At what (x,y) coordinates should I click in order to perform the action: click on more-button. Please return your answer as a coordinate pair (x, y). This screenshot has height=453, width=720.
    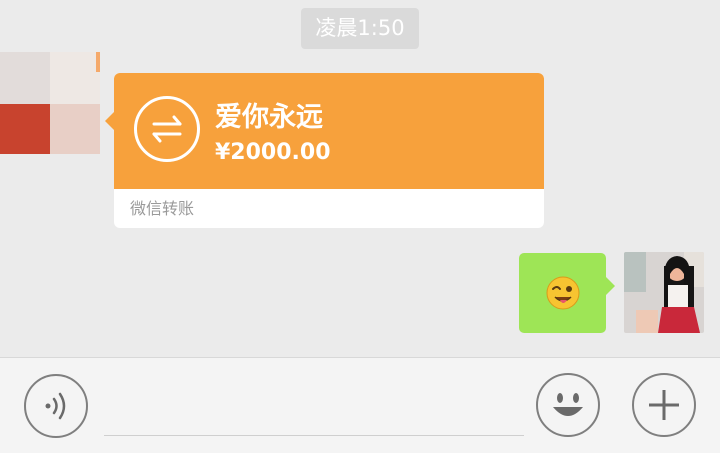
    Looking at the image, I should click on (664, 405).